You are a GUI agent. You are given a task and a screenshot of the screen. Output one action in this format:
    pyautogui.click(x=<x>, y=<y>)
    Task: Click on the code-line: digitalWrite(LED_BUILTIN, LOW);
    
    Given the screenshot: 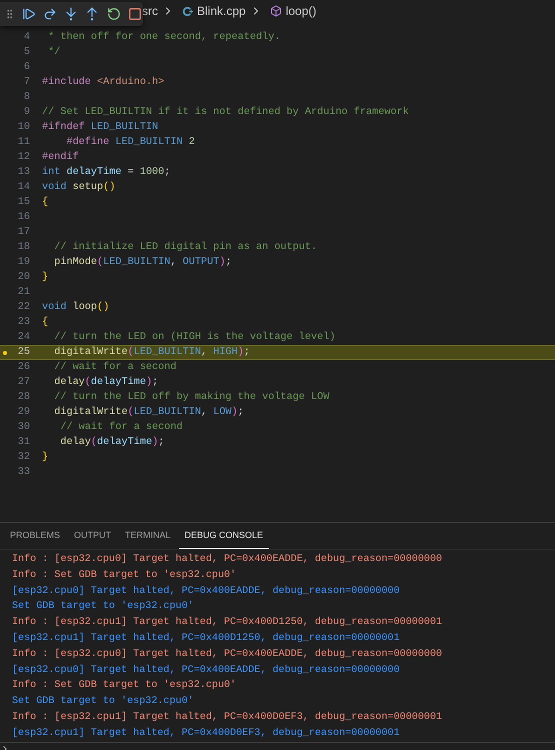 What is the action you would take?
    pyautogui.click(x=148, y=413)
    